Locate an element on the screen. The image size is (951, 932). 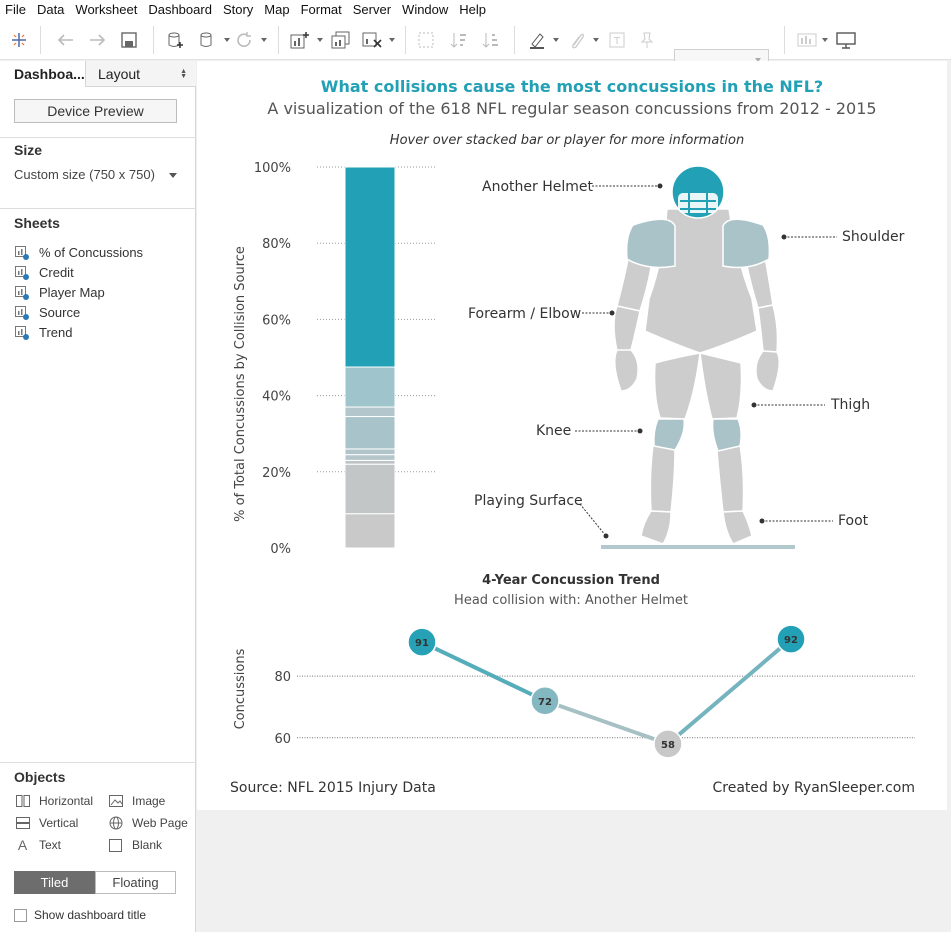
tableau-logo-icon is located at coordinates (19, 40).